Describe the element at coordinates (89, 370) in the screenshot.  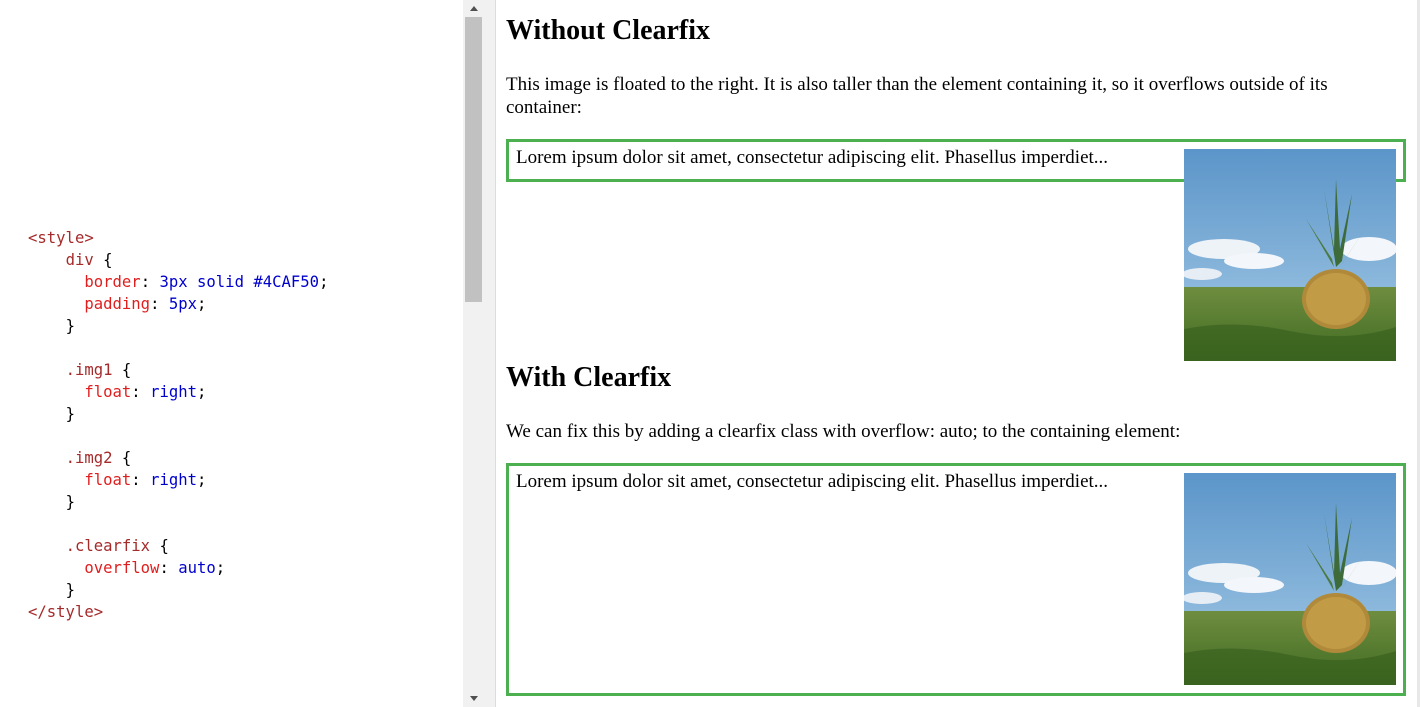
I see `code-token: .img1` at that location.